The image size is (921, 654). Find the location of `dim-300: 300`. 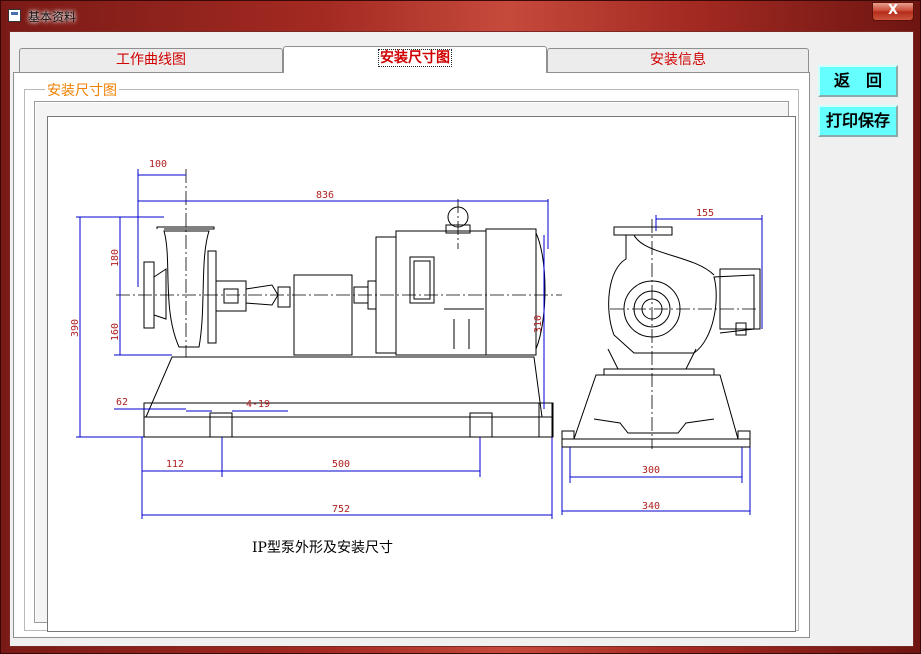

dim-300: 300 is located at coordinates (651, 470).